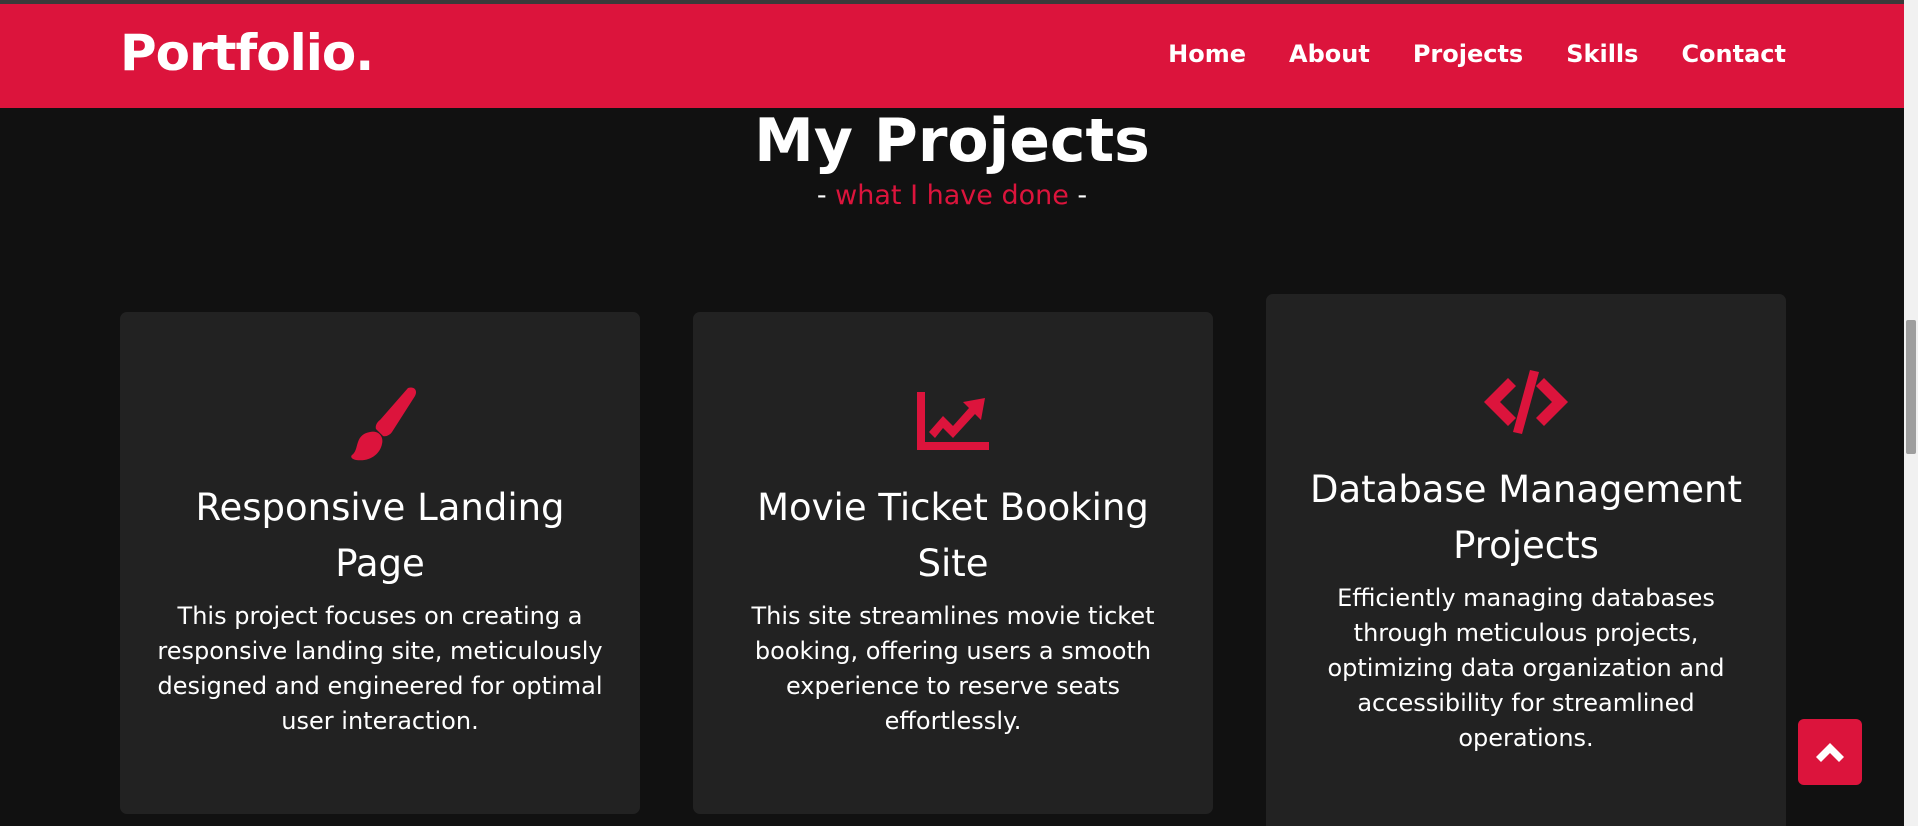  What do you see at coordinates (1207, 54) in the screenshot?
I see `nav-link-home: Home` at bounding box center [1207, 54].